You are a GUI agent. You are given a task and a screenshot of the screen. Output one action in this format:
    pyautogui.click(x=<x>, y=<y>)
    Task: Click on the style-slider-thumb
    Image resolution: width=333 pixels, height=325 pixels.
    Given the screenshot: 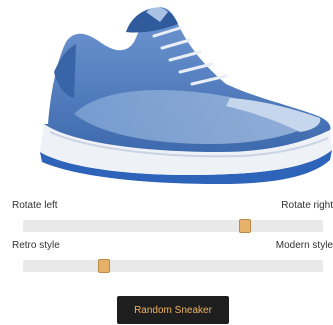 What is the action you would take?
    pyautogui.click(x=103, y=266)
    